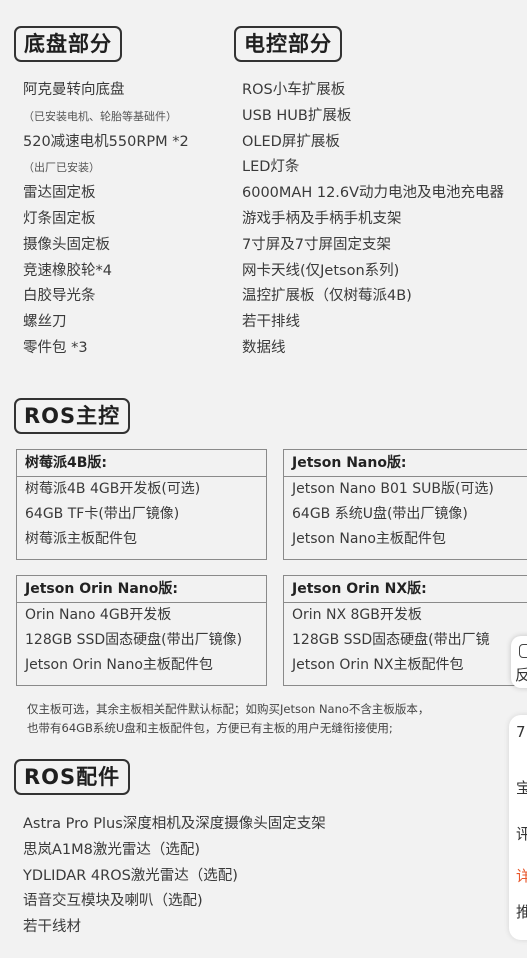 Image resolution: width=527 pixels, height=958 pixels. I want to click on note-line: 仅主板可选，其余主板相关配件默认标配；如购买Jetson Nano不含主板版本，, so click(228, 709).